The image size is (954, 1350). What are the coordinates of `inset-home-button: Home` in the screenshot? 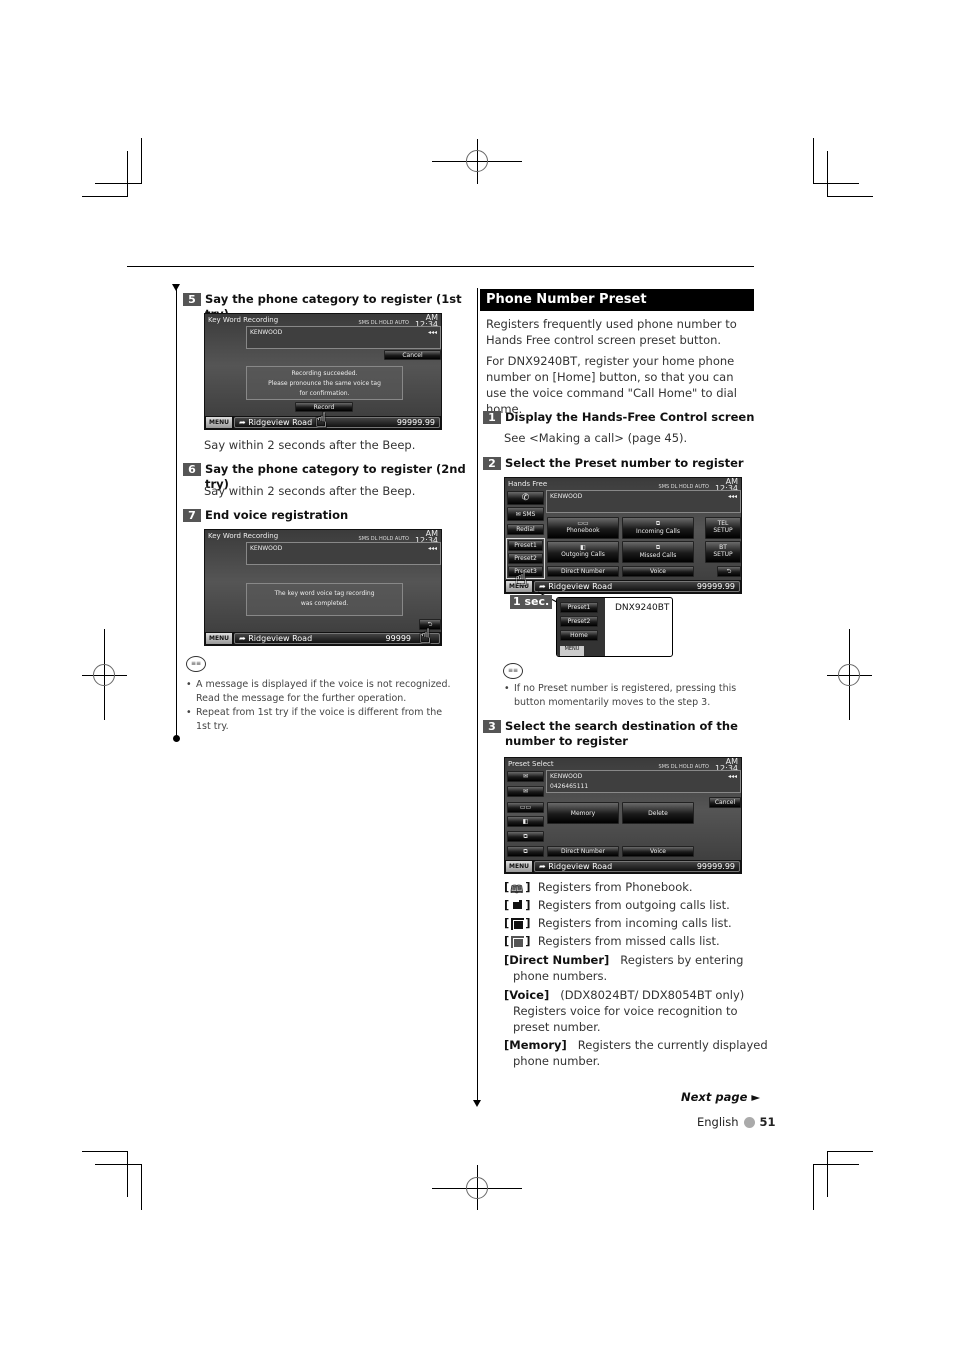 It's located at (579, 635).